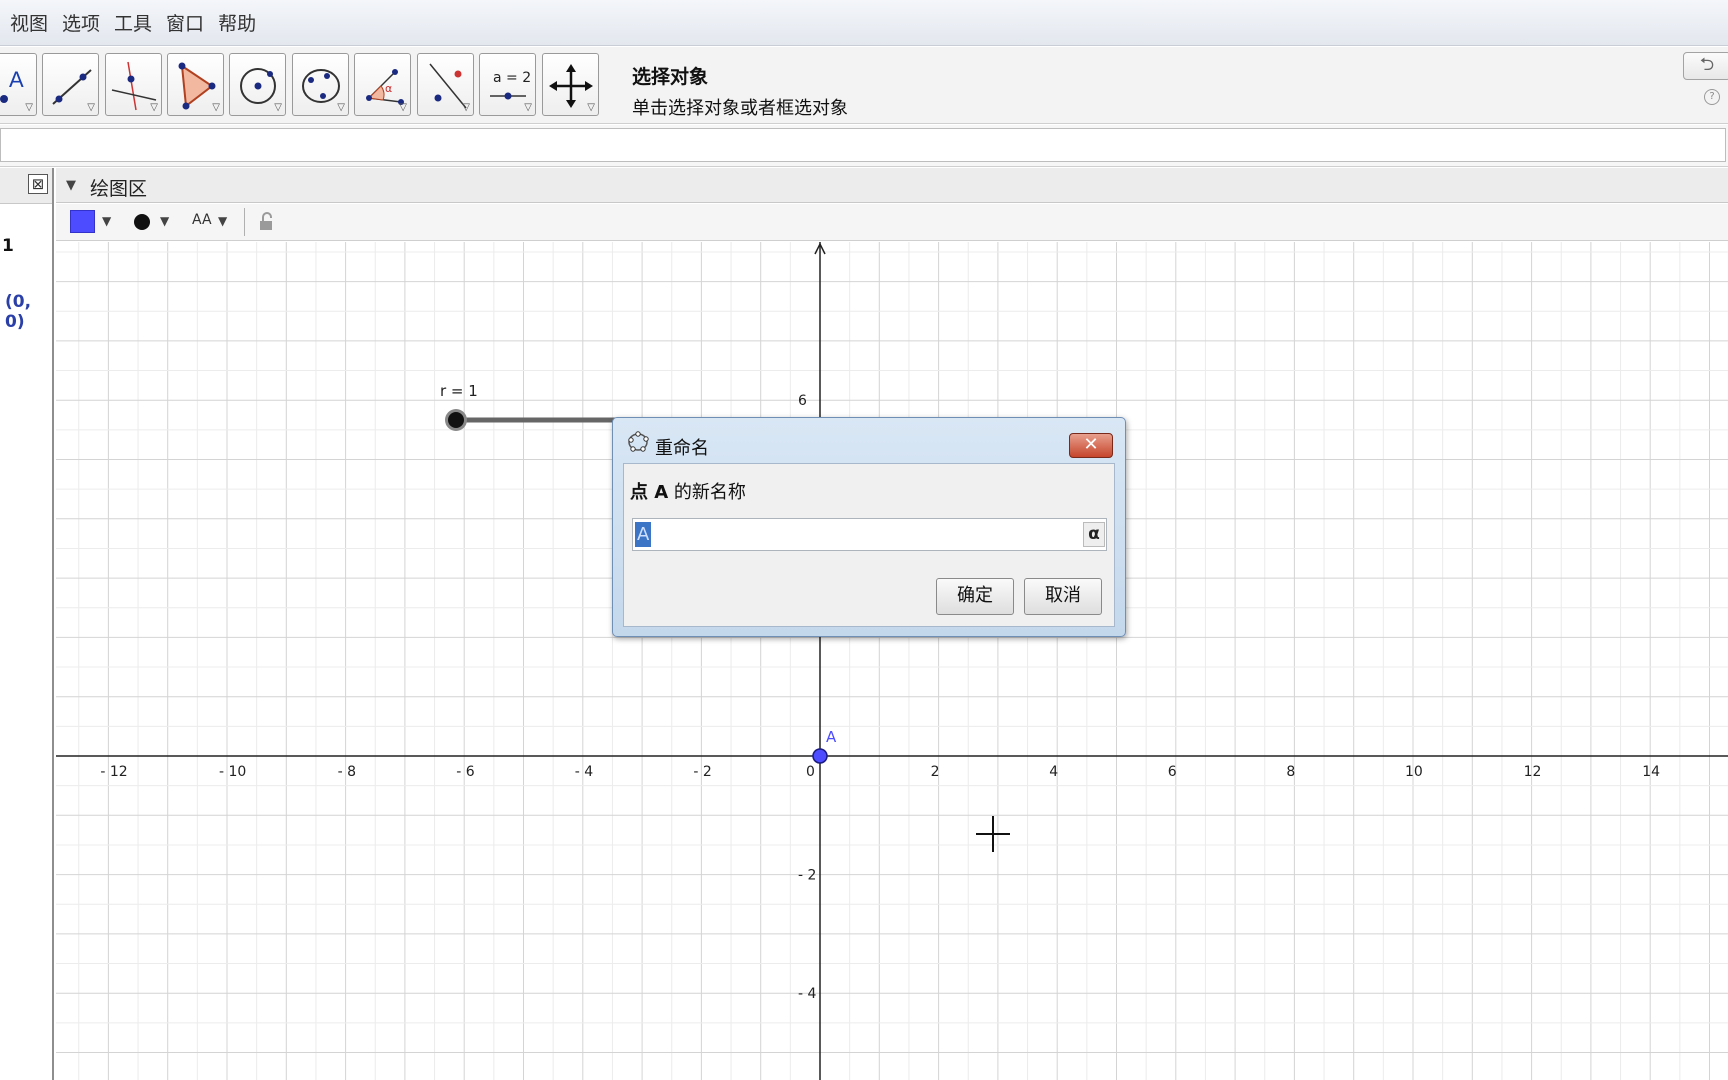  Describe the element at coordinates (1414, 772) in the screenshot. I see `x-tick-label: 10` at that location.